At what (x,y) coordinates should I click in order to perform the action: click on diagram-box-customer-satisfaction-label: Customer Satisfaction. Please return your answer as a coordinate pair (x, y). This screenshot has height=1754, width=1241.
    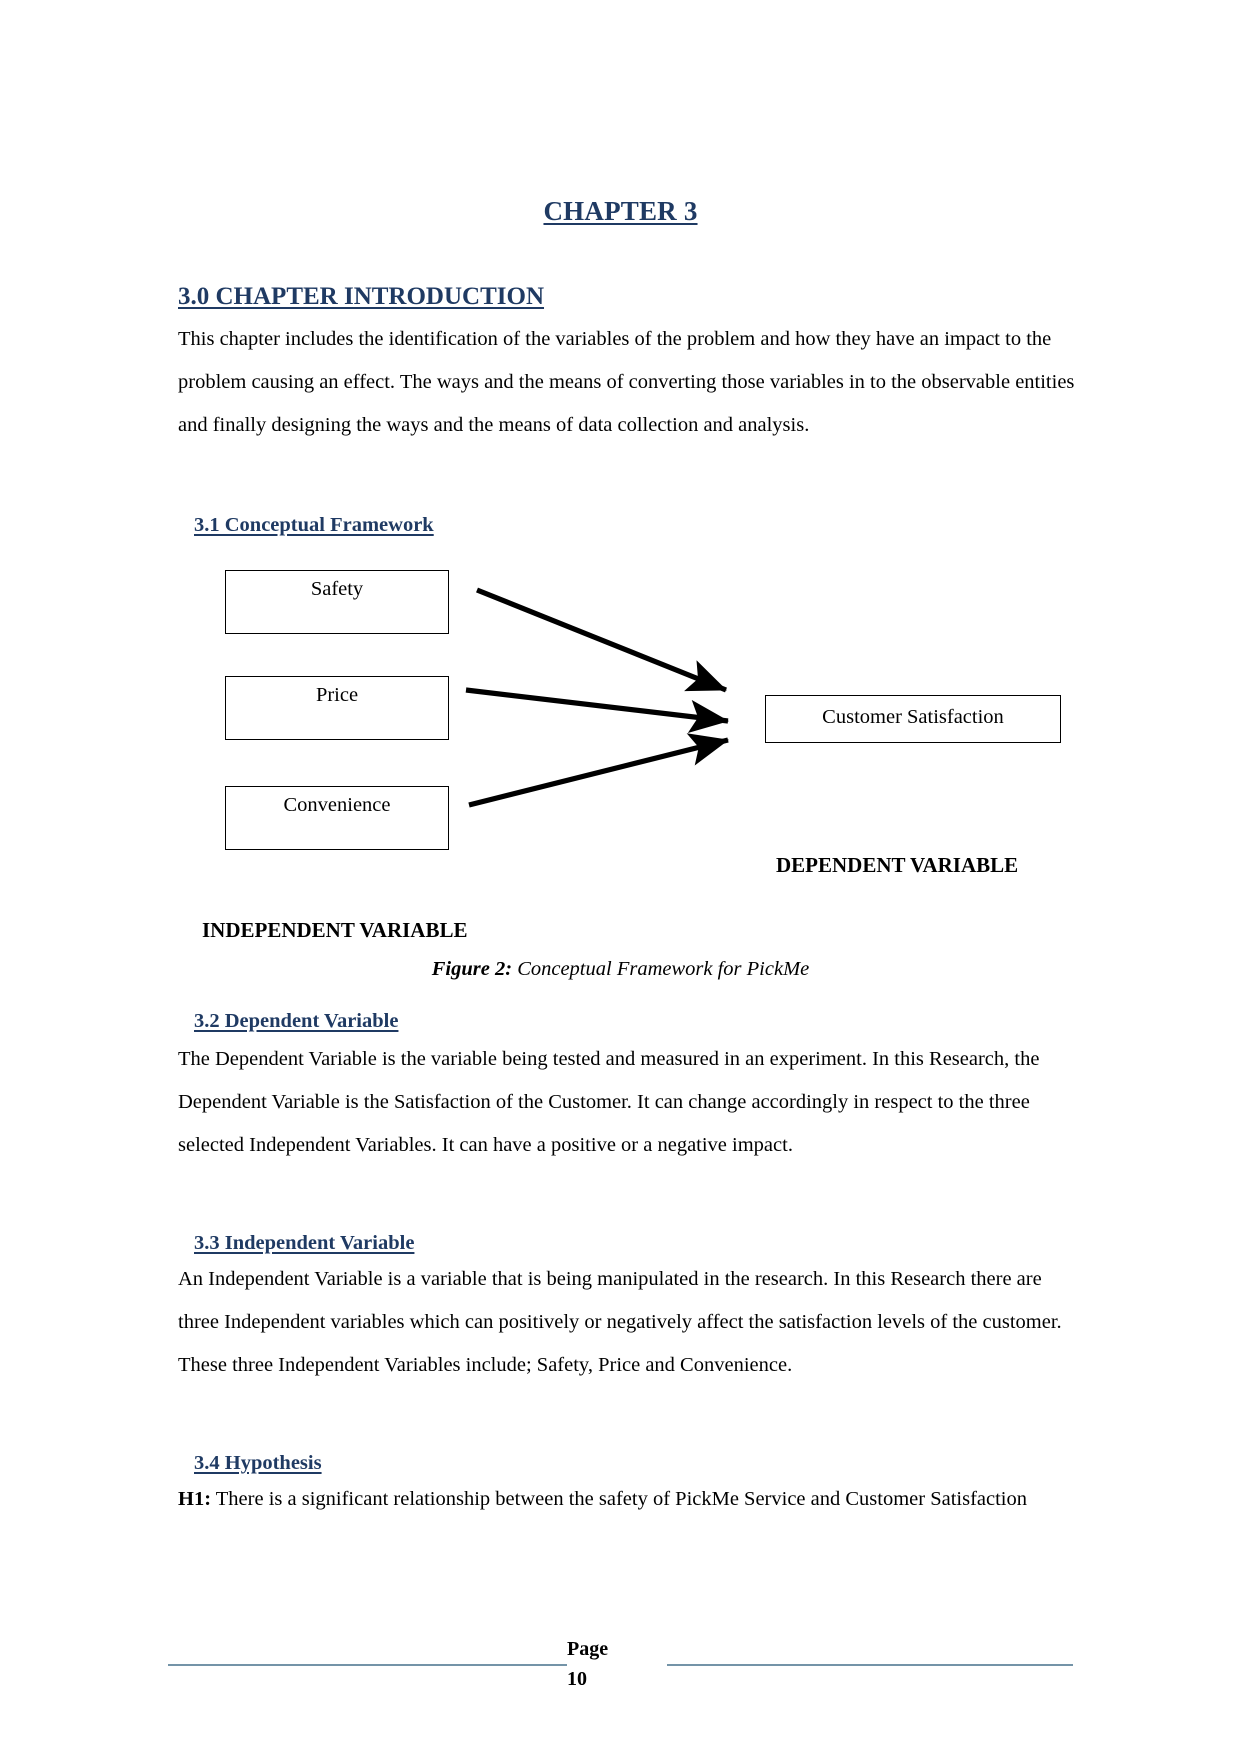
    Looking at the image, I should click on (913, 717).